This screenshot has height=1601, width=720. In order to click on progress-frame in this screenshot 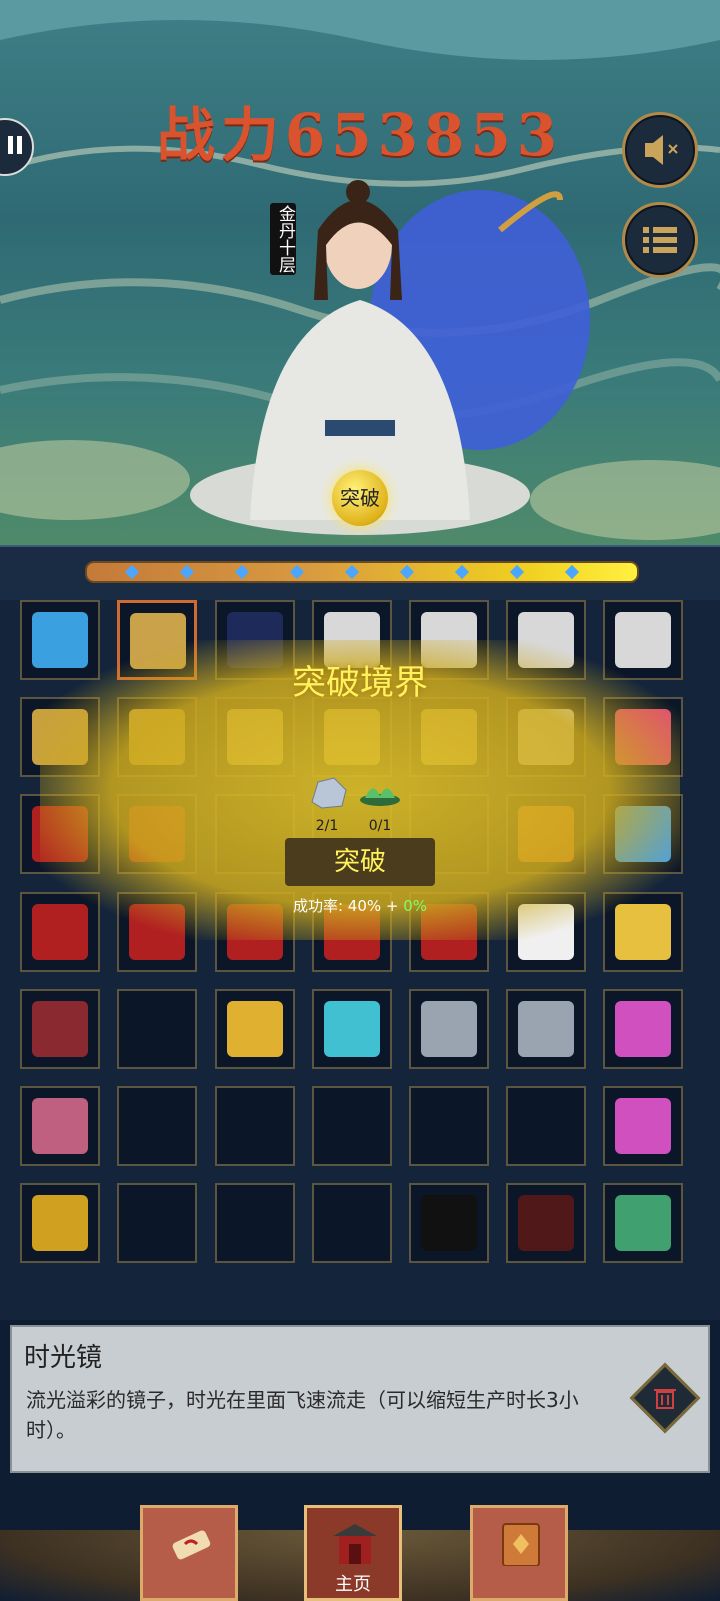, I will do `click(360, 574)`.